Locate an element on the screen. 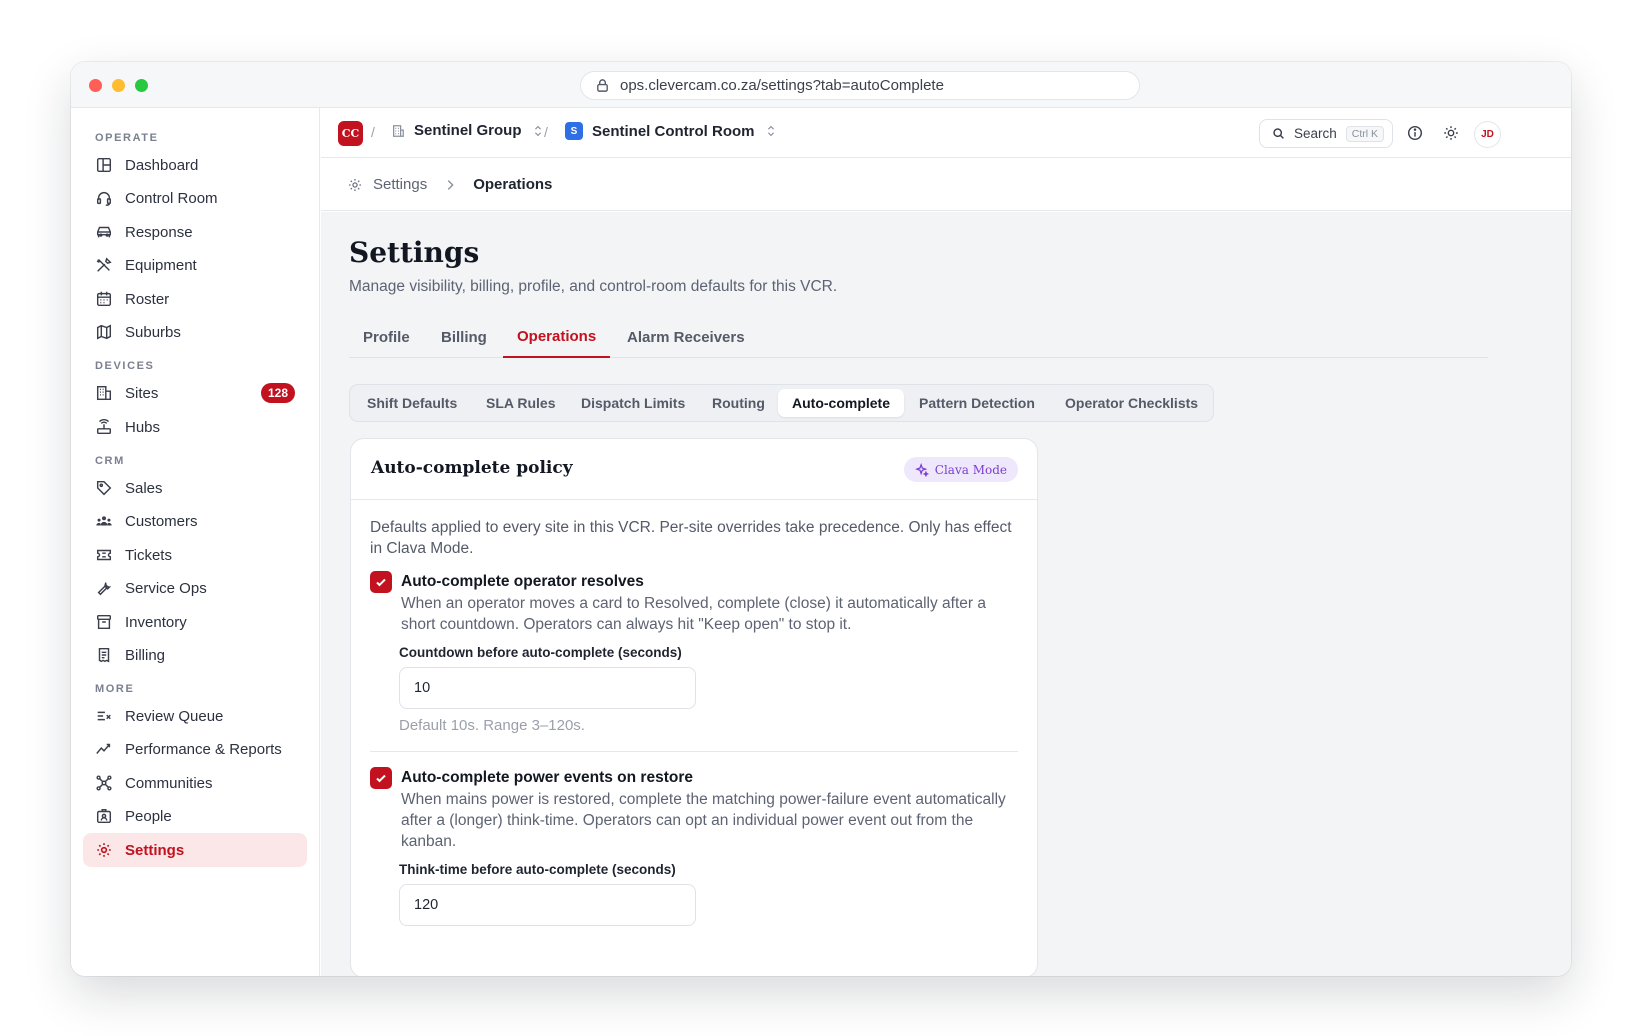 Image resolution: width=1640 pixels, height=1036 pixels. option-title: Auto-complete power events on restore is located at coordinates (547, 777).